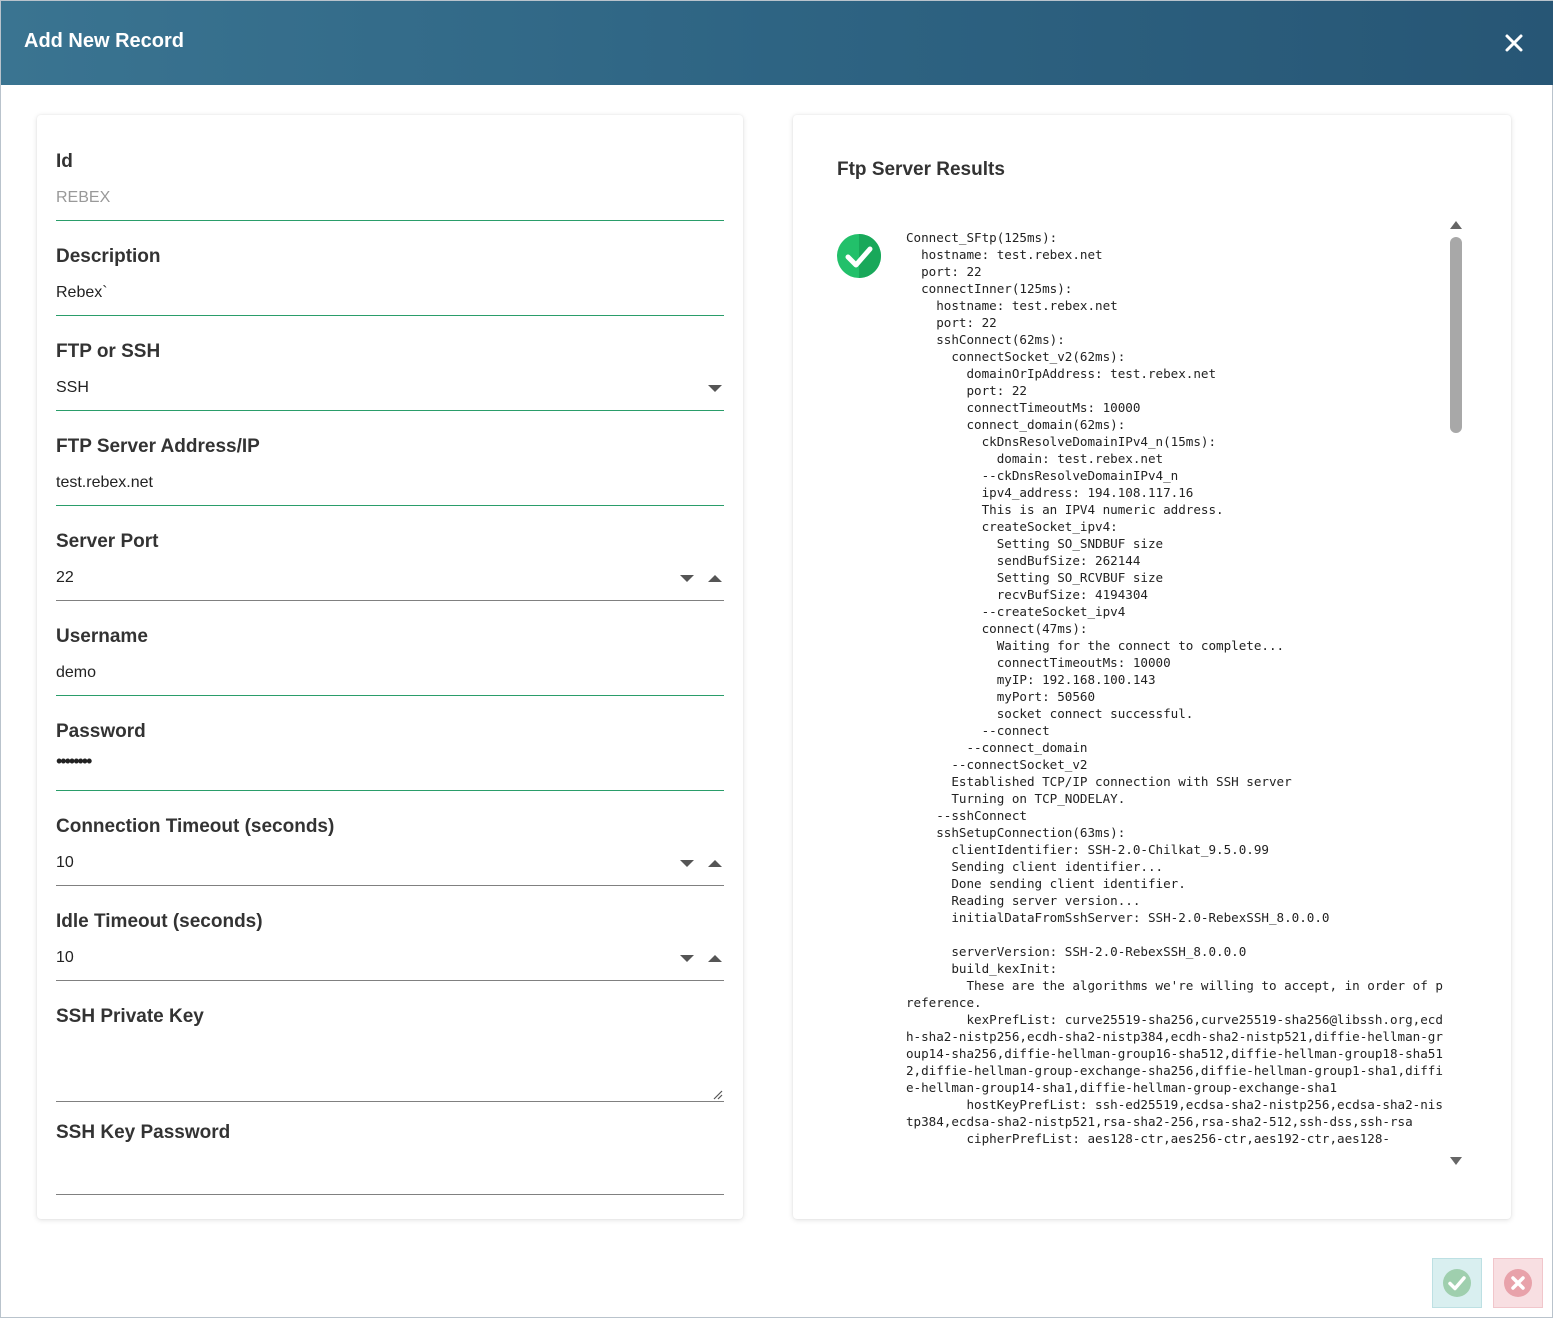 The image size is (1553, 1318). What do you see at coordinates (390, 1175) in the screenshot?
I see `ssh-key-password-input` at bounding box center [390, 1175].